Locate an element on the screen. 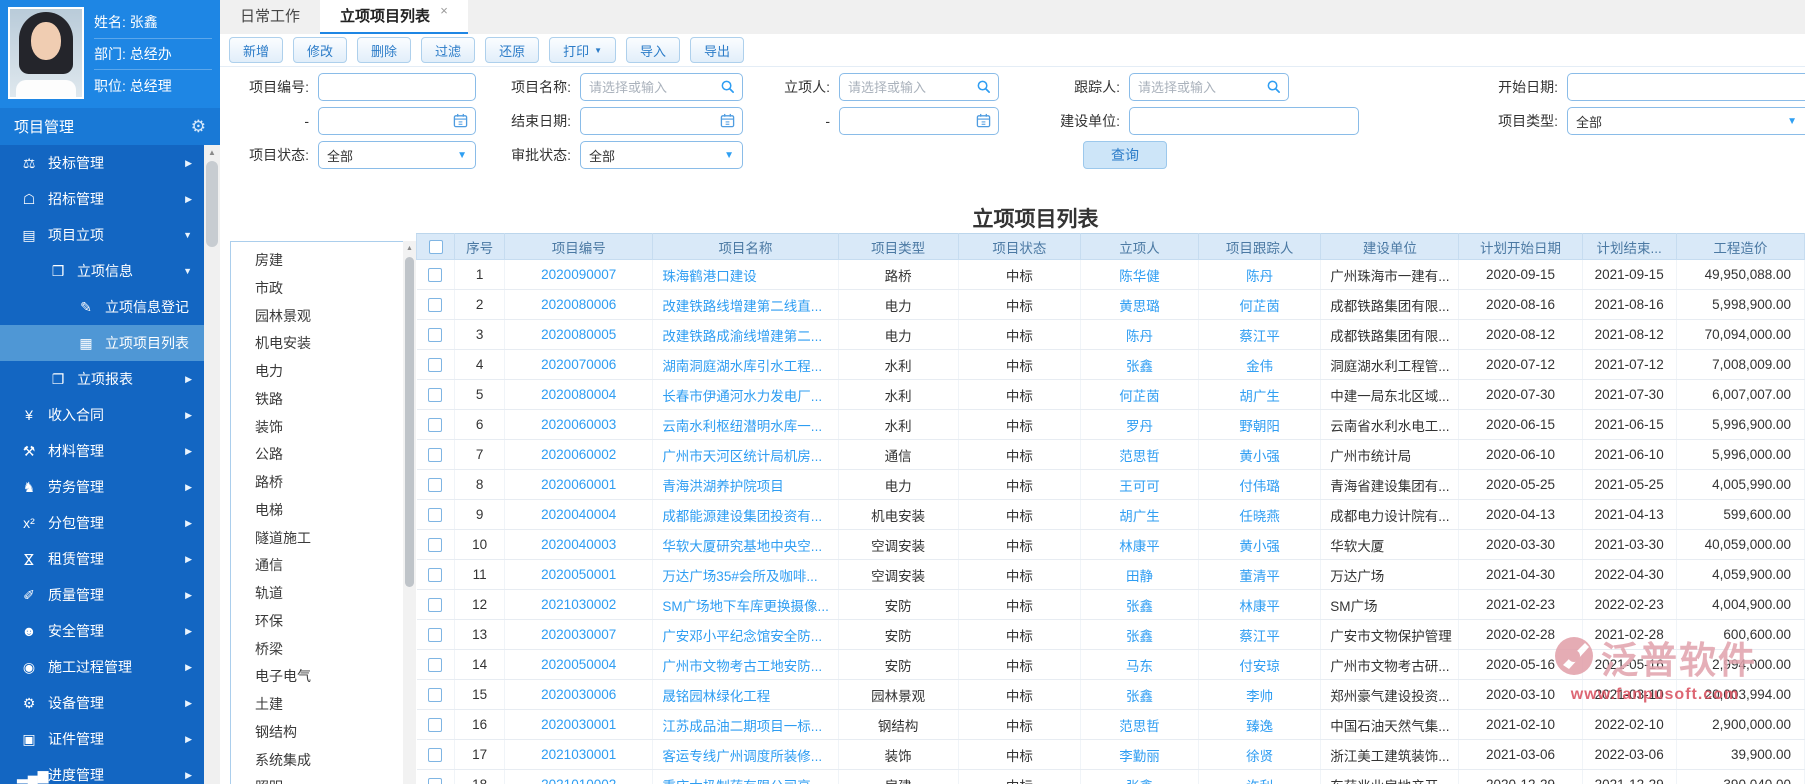  sidebar-item-立项报表: ❐ 立项报表 ▶ is located at coordinates (102, 379).